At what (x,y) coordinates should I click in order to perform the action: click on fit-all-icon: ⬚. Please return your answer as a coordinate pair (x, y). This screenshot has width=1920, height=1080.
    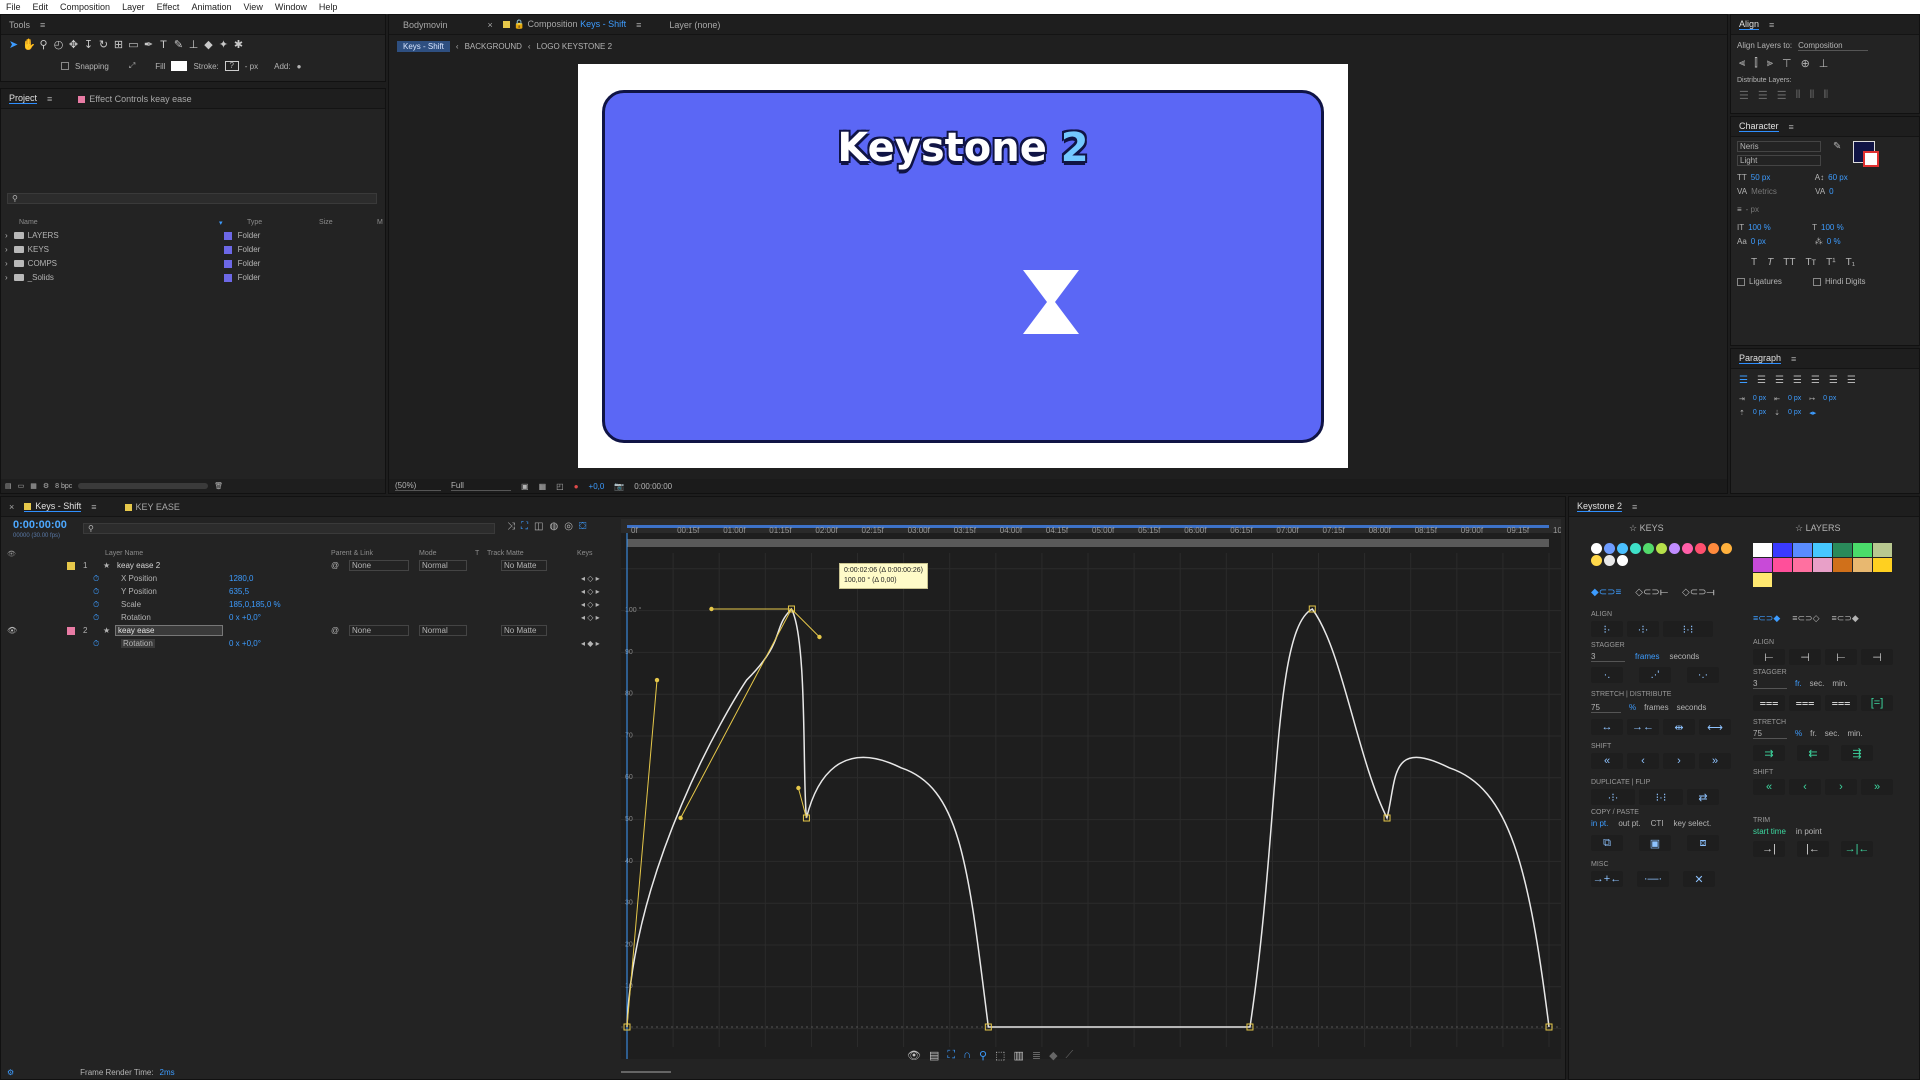
    Looking at the image, I should click on (1000, 1055).